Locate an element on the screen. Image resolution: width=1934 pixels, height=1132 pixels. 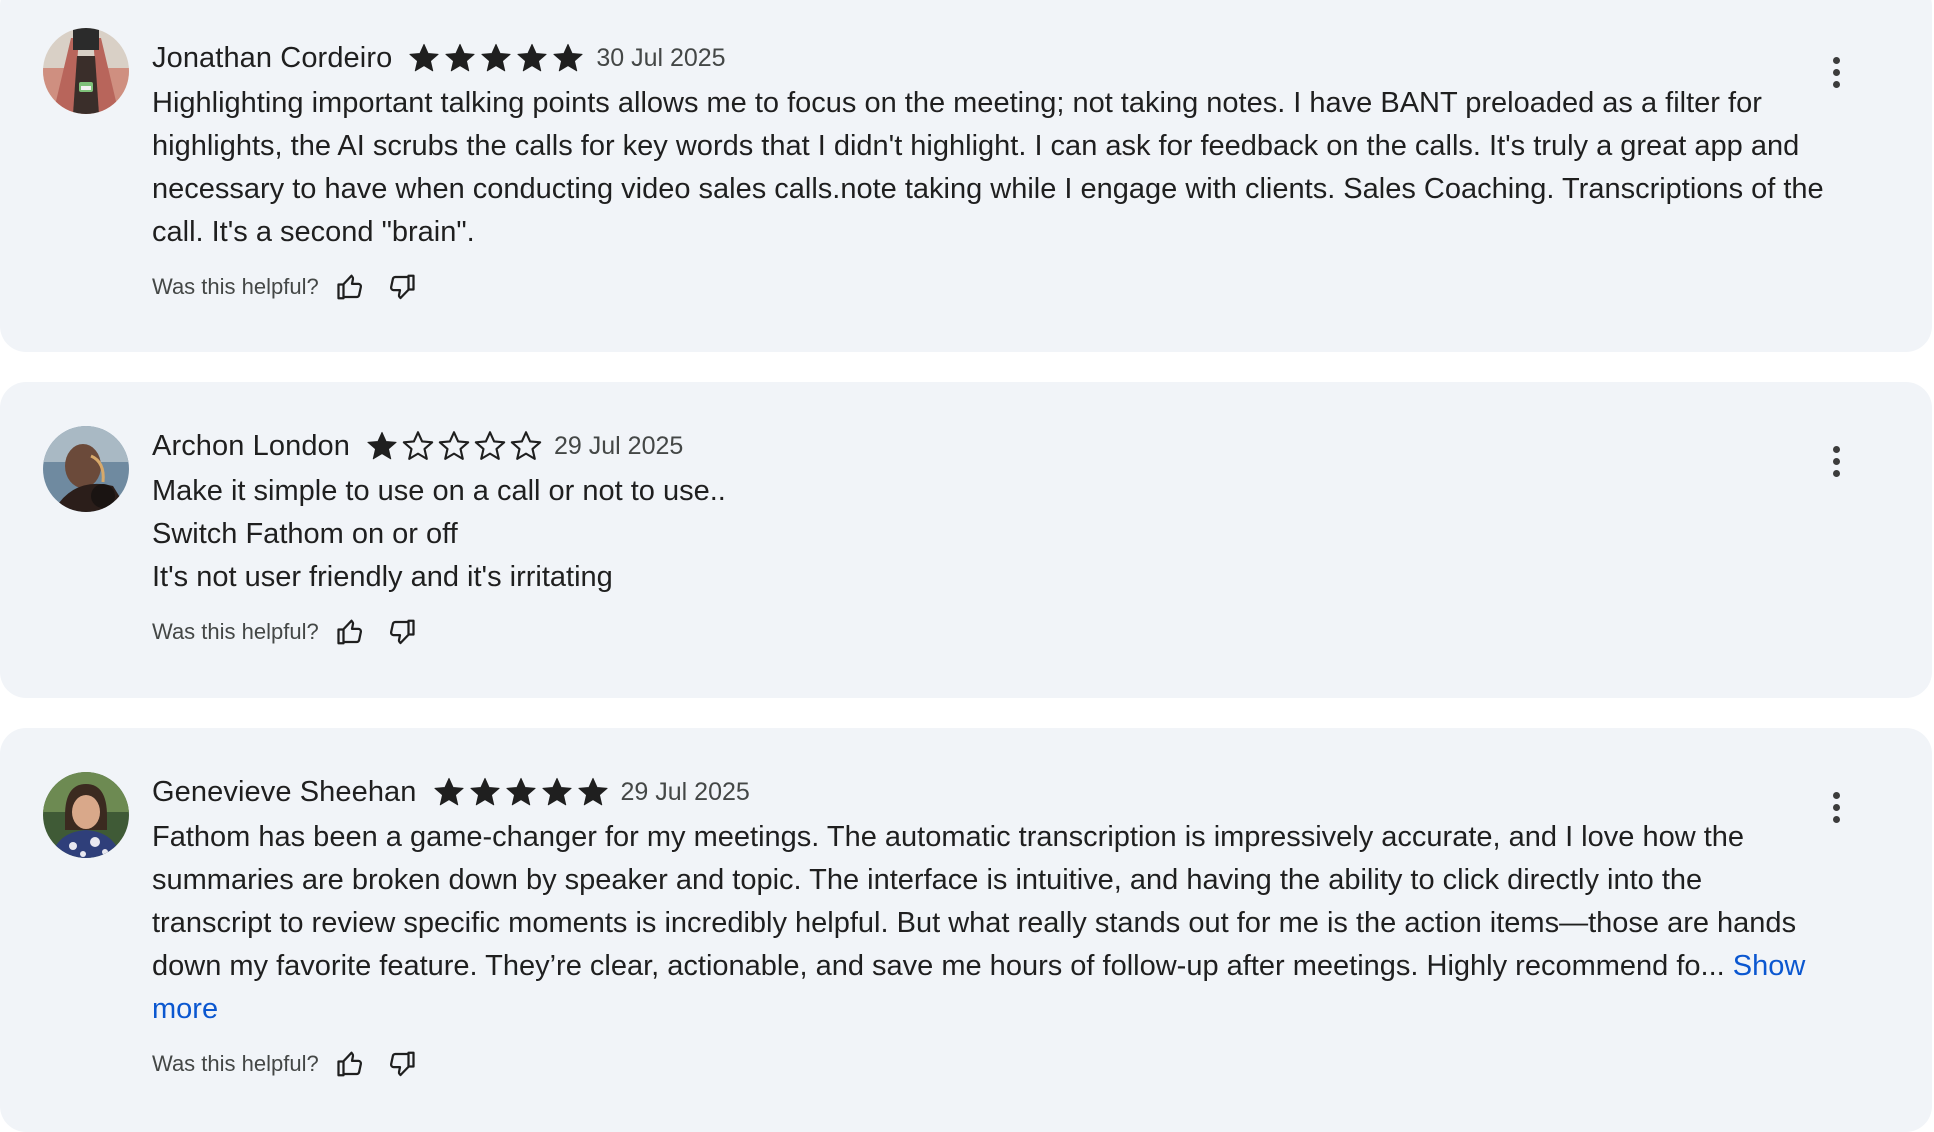
review-header: Jonathan Cordeiro 30 Jul 2025 is located at coordinates (990, 58).